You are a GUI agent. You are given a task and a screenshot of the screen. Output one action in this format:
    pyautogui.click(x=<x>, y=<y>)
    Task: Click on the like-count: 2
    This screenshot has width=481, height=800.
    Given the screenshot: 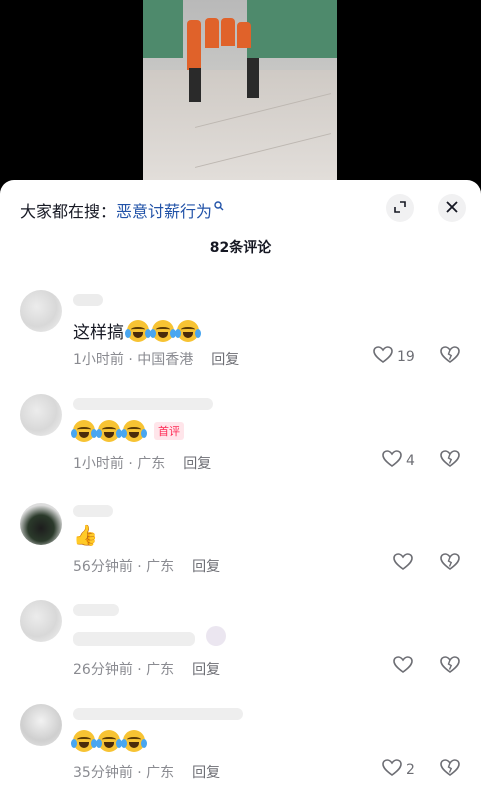 What is the action you would take?
    pyautogui.click(x=410, y=770)
    